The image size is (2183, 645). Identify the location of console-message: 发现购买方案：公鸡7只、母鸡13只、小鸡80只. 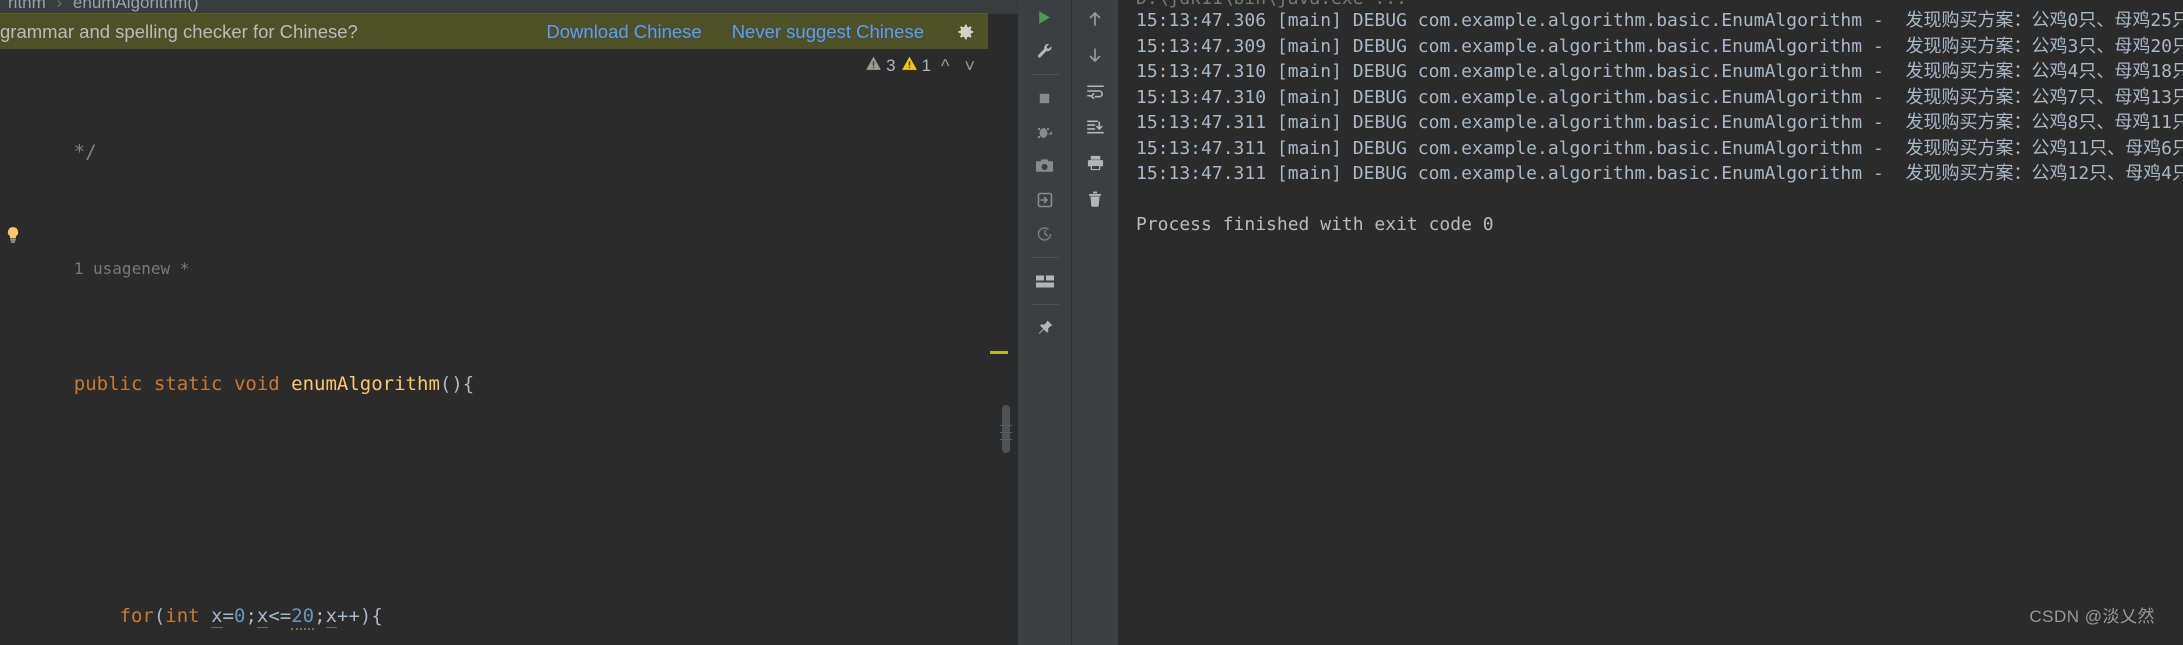
(2044, 97).